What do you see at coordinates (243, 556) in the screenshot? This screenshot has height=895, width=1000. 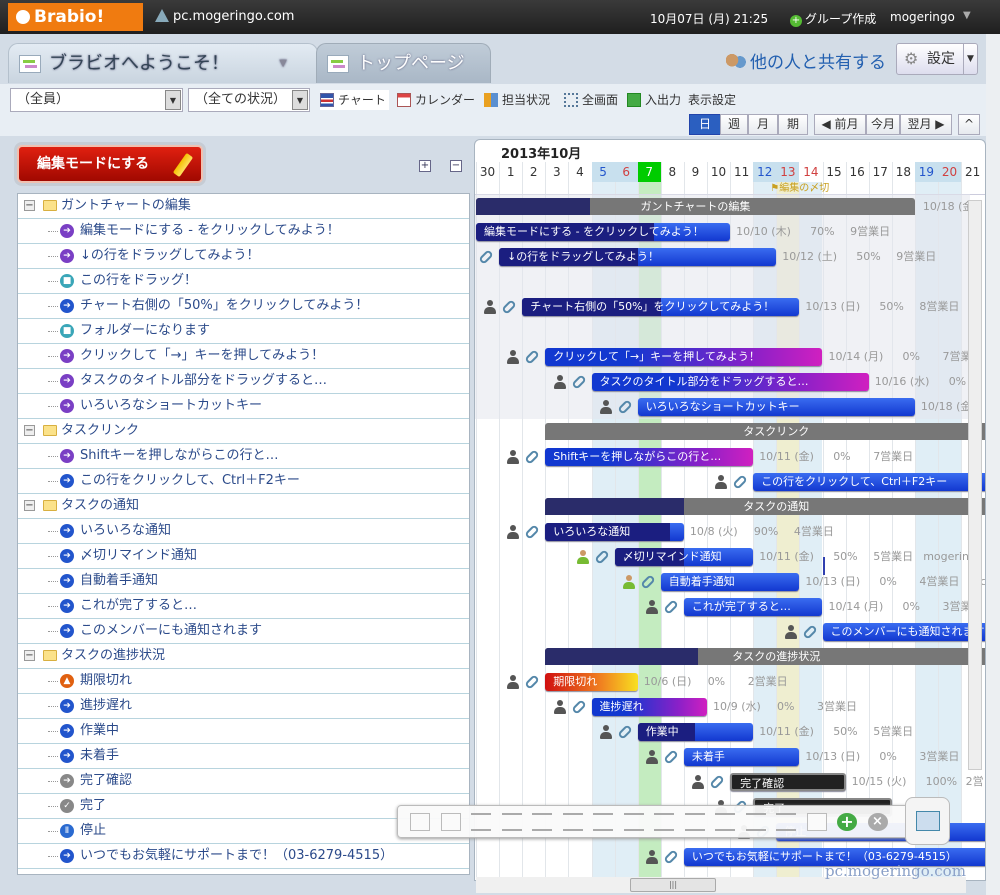 I see `tree-row: ➔ 〆切リマインド通知` at bounding box center [243, 556].